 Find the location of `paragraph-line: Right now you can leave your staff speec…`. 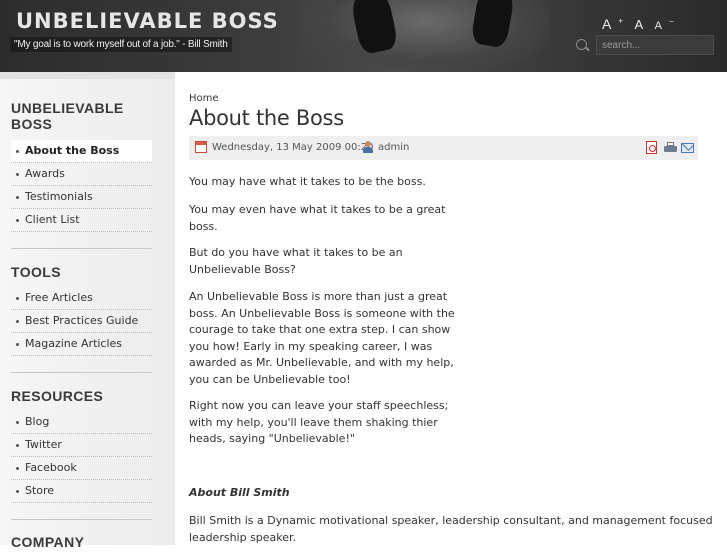

paragraph-line: Right now you can leave your staff speec… is located at coordinates (319, 405).